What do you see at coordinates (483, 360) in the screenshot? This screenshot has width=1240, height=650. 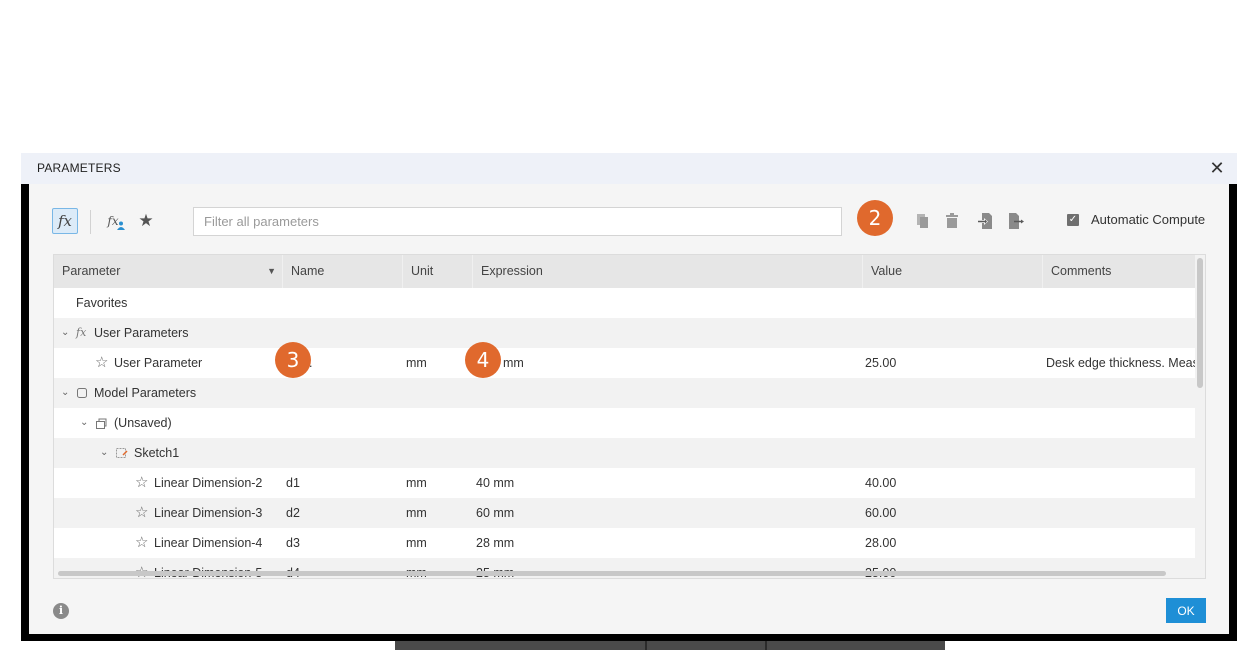 I see `callout-badge-4: 4` at bounding box center [483, 360].